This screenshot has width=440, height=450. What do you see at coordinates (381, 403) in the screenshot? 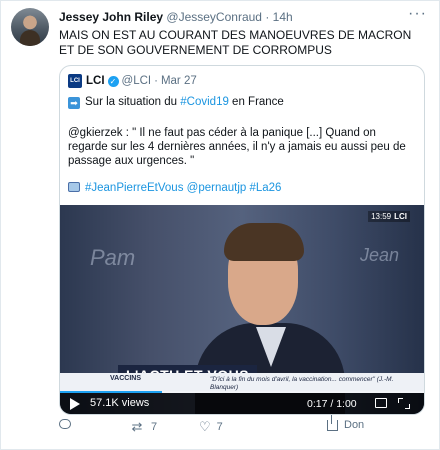
I see `settings-icon` at bounding box center [381, 403].